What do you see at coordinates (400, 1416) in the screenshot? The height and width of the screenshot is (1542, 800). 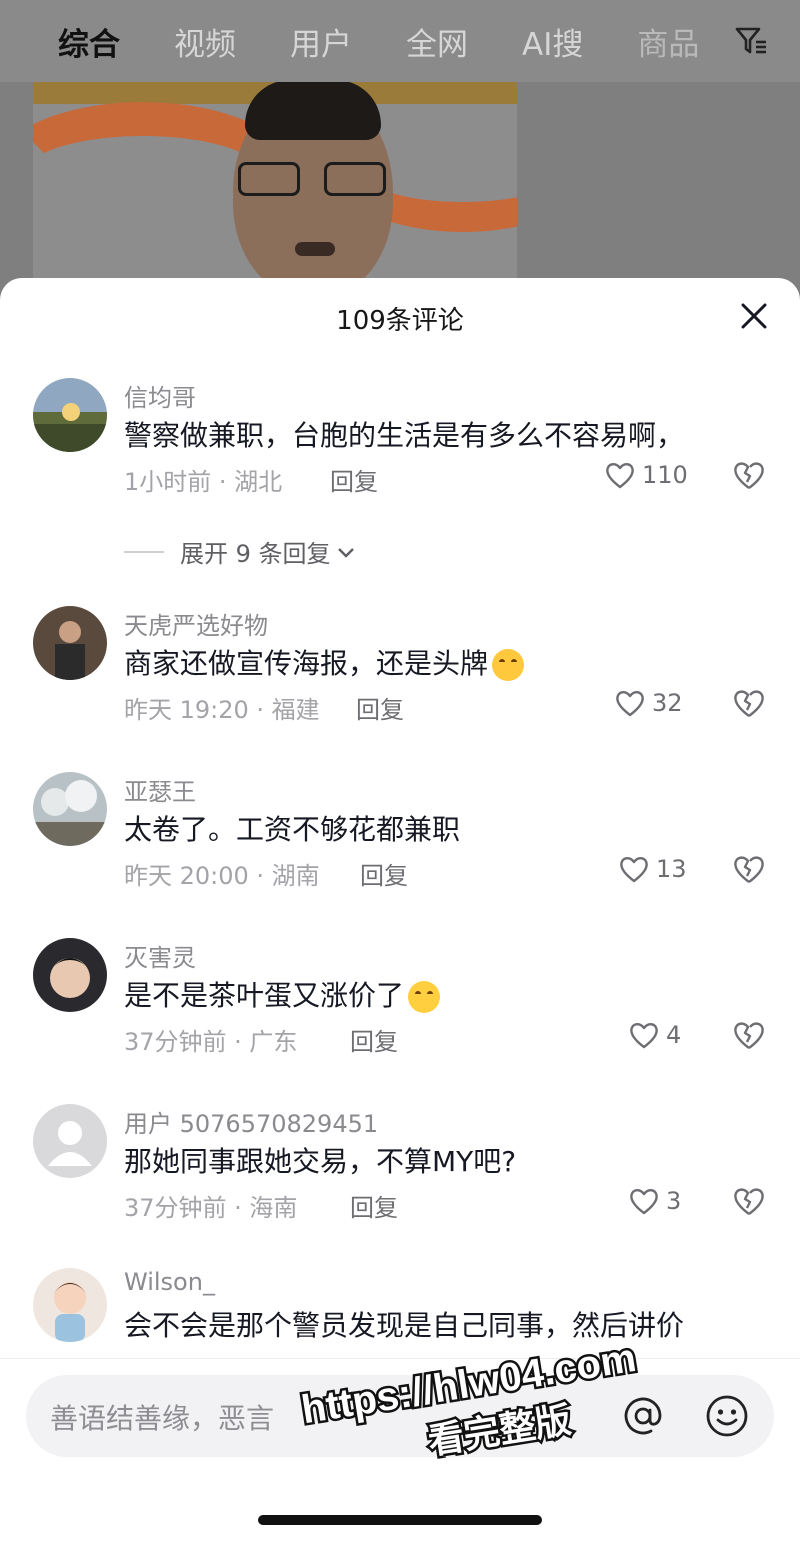 I see `comment-input: 善语结善缘，恶言` at bounding box center [400, 1416].